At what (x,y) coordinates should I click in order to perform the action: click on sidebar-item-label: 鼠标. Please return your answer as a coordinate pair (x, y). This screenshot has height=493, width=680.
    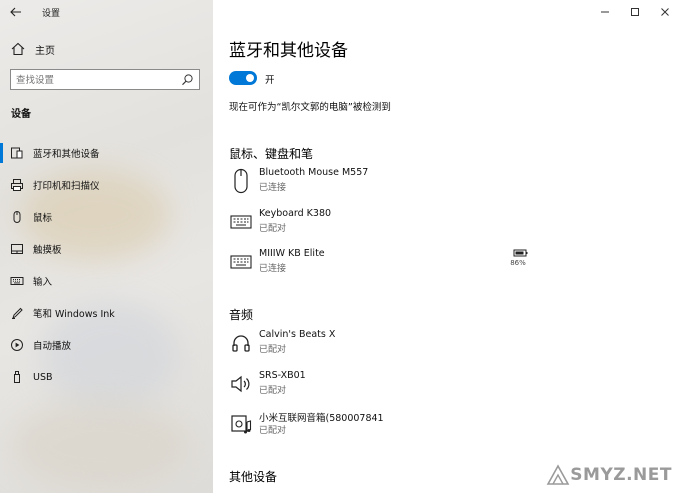
    Looking at the image, I should click on (43, 218).